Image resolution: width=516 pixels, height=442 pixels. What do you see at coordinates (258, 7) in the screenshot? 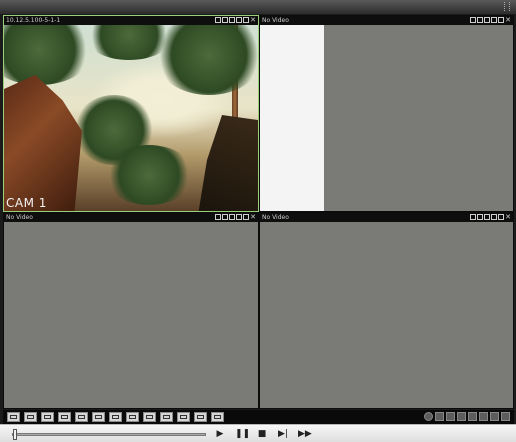
I see `title-bar` at bounding box center [258, 7].